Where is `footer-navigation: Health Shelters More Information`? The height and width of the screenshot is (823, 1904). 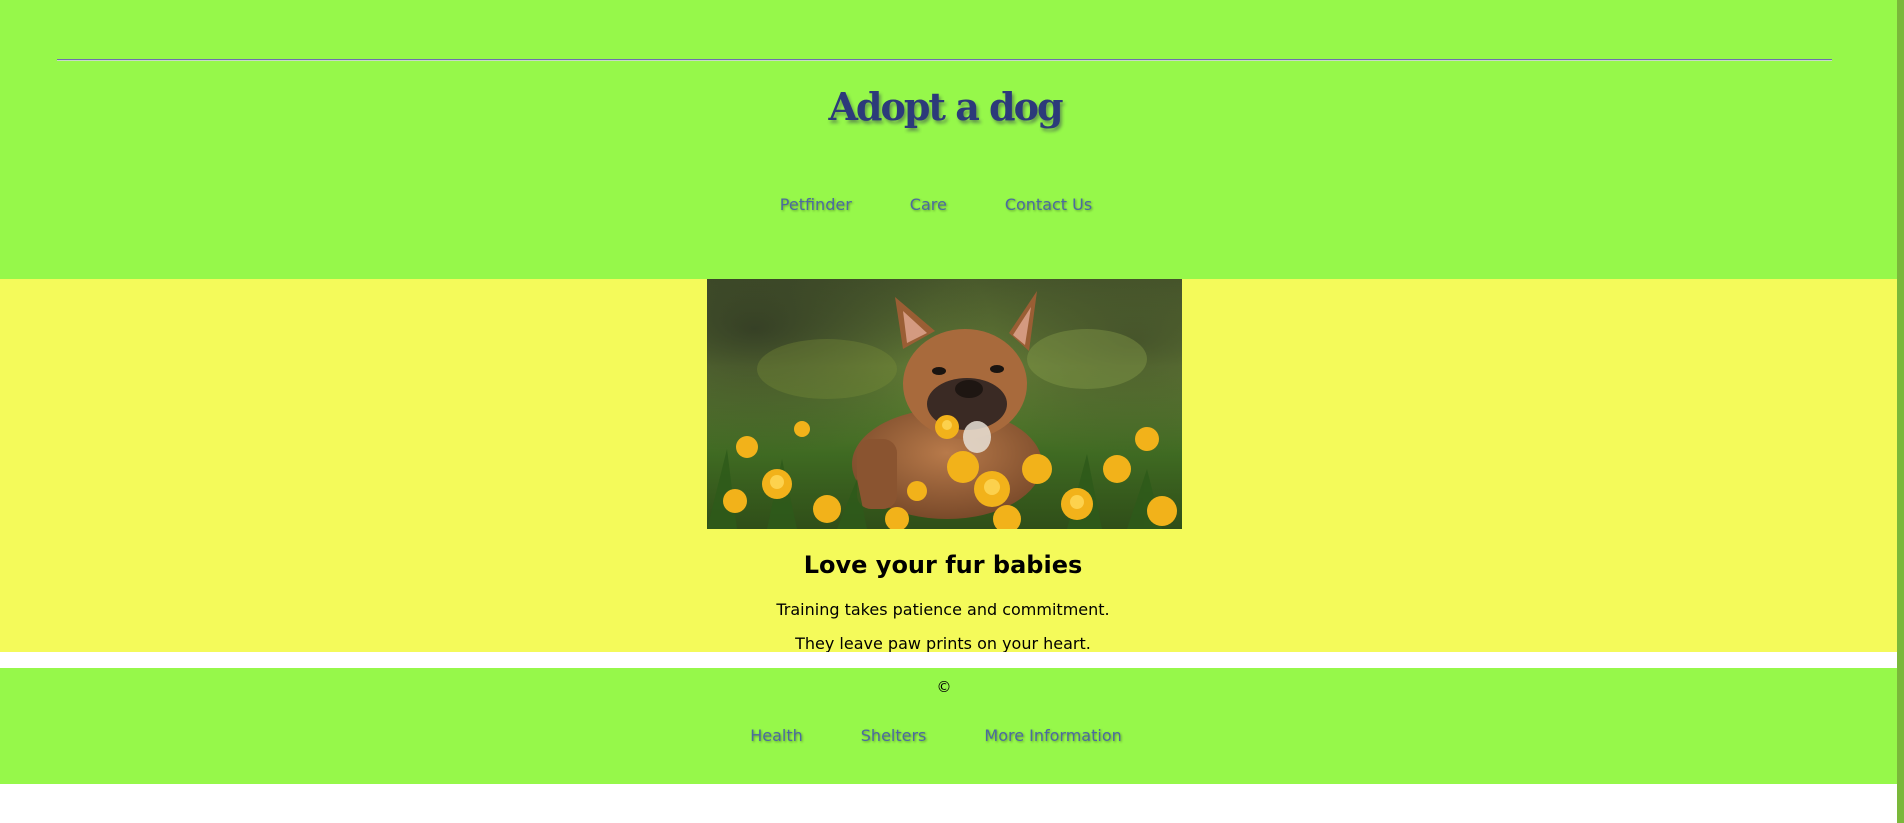
footer-navigation: Health Shelters More Information is located at coordinates (936, 735).